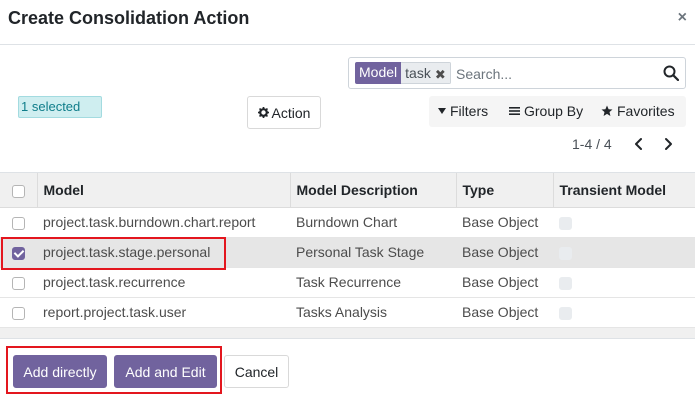  What do you see at coordinates (646, 111) in the screenshot?
I see `favorites-label: Favorites` at bounding box center [646, 111].